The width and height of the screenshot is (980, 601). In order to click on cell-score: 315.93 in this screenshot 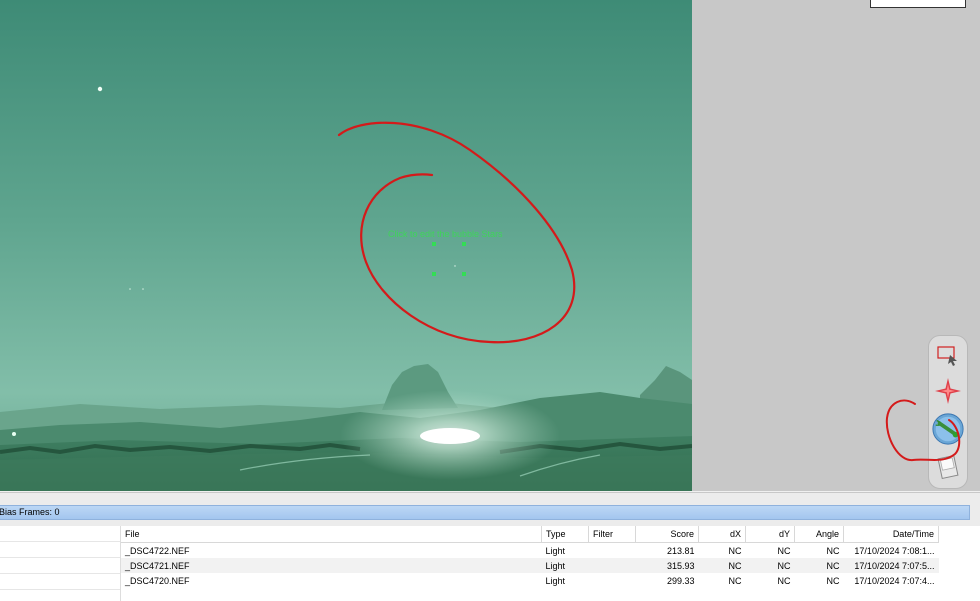, I will do `click(667, 565)`.